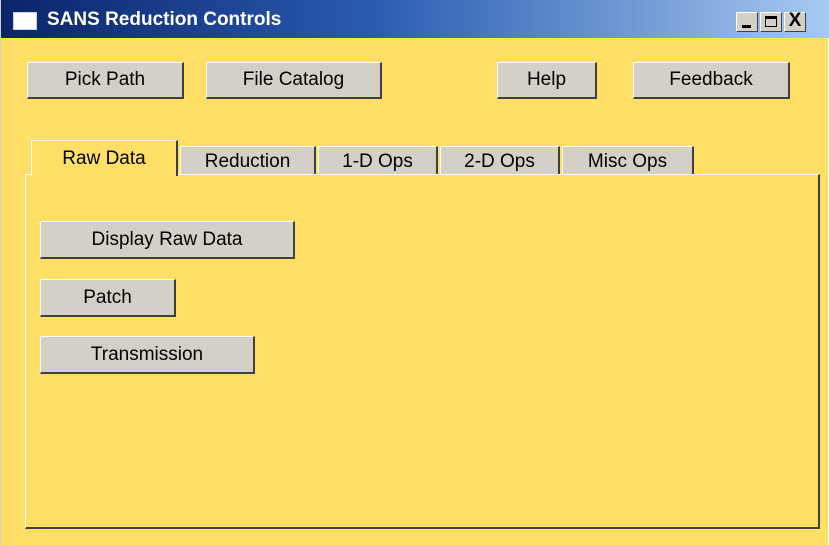 Image resolution: width=829 pixels, height=545 pixels. I want to click on pick-path-button: Pick Path, so click(105, 80).